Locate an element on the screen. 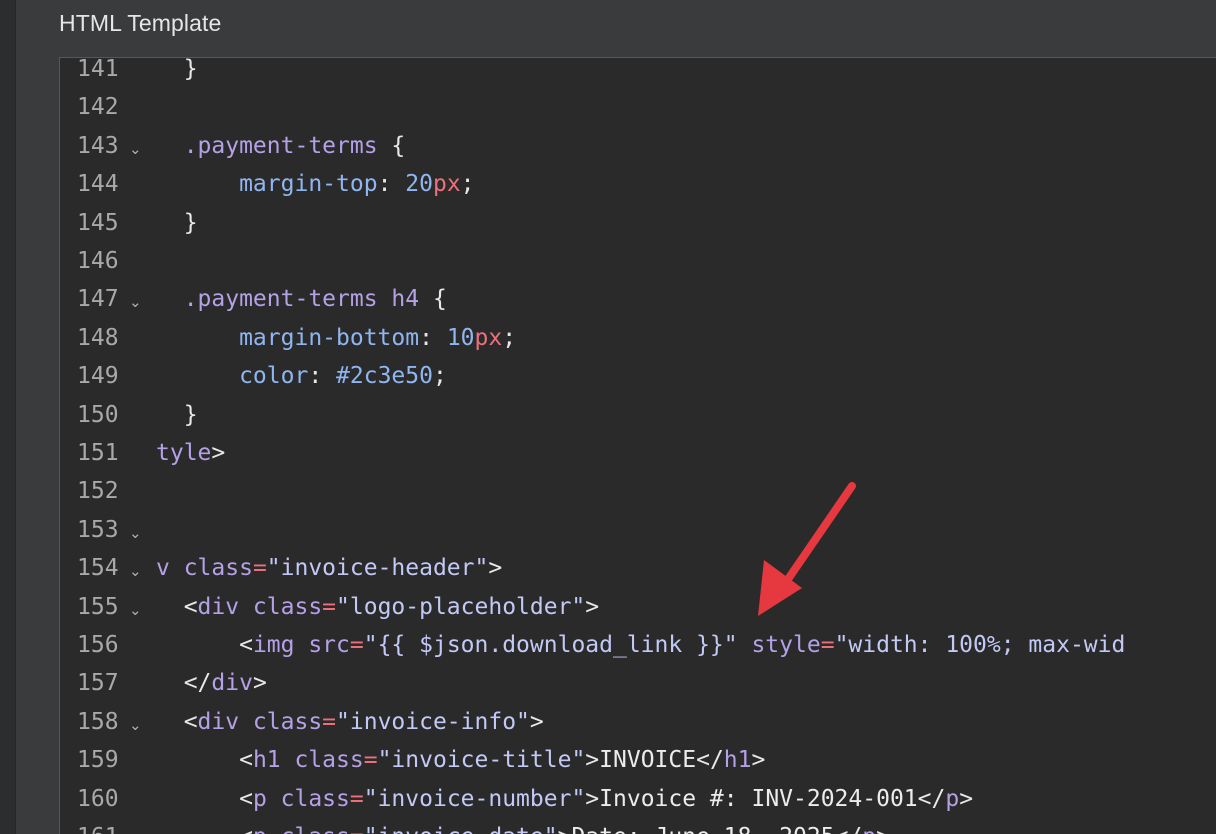  code-token: "{{ $json.download_link }}" is located at coordinates (550, 645).